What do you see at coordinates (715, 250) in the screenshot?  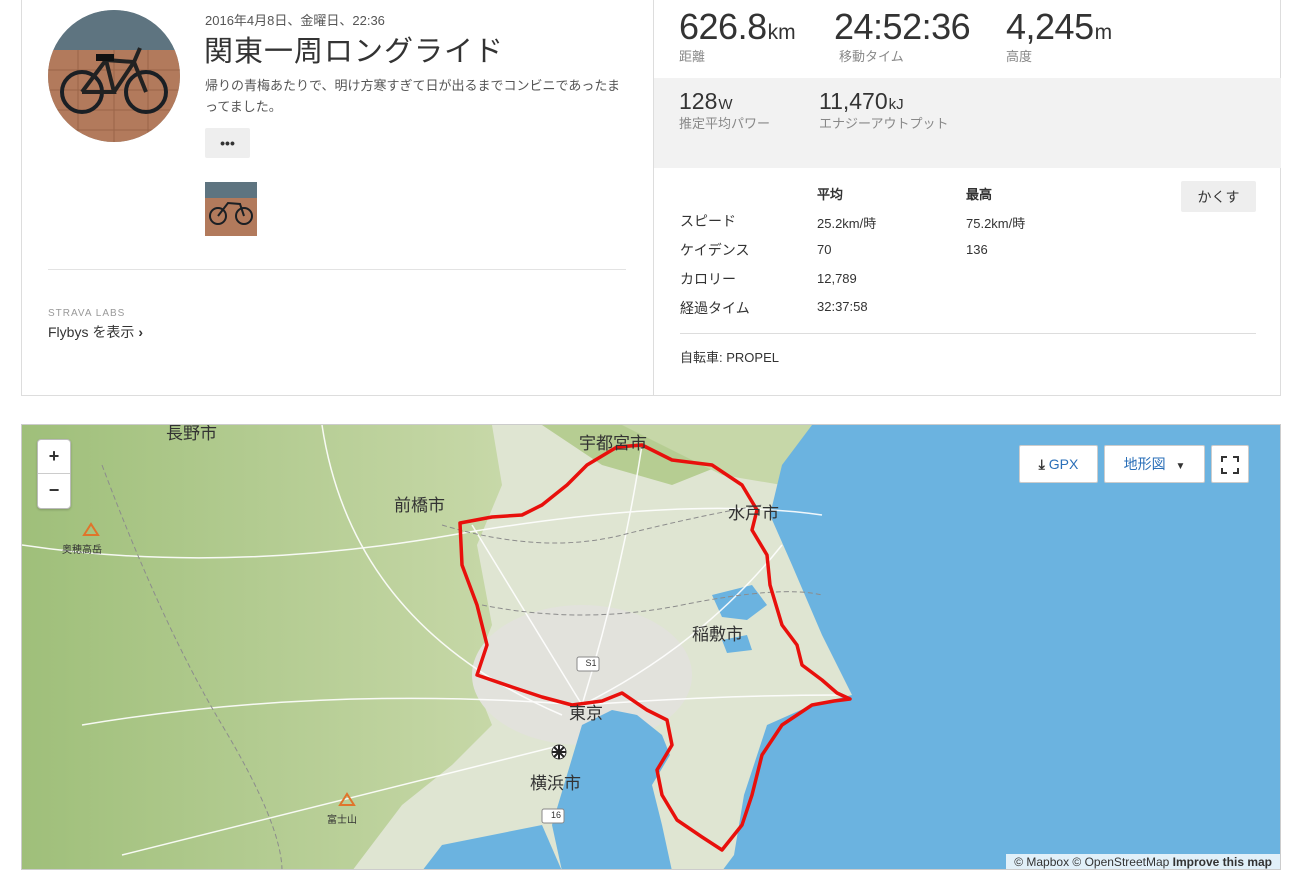 I see `row-label: ケイデンス` at bounding box center [715, 250].